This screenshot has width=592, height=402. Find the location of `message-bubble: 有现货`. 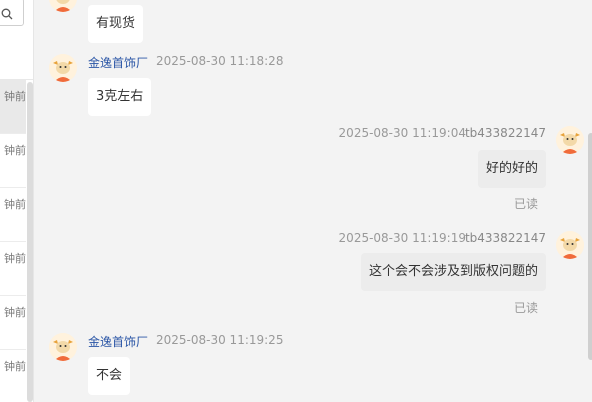

message-bubble: 有现货 is located at coordinates (116, 24).